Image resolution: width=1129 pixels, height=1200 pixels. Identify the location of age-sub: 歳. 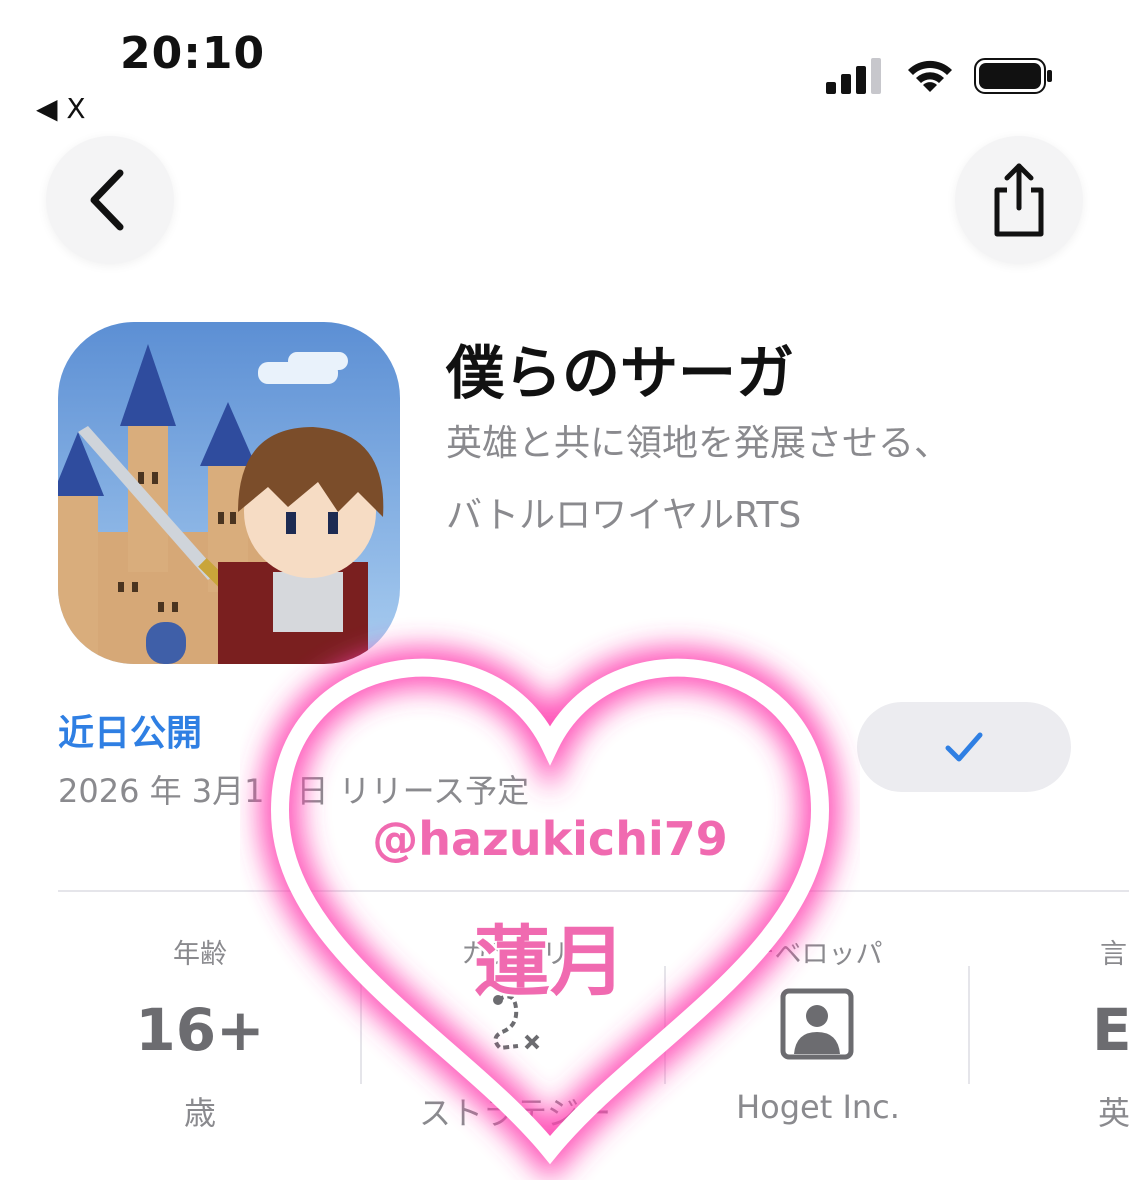
(199, 1113).